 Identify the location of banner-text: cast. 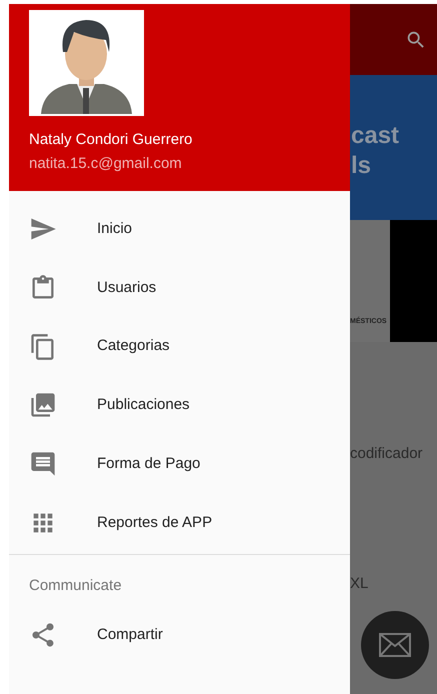
(375, 136).